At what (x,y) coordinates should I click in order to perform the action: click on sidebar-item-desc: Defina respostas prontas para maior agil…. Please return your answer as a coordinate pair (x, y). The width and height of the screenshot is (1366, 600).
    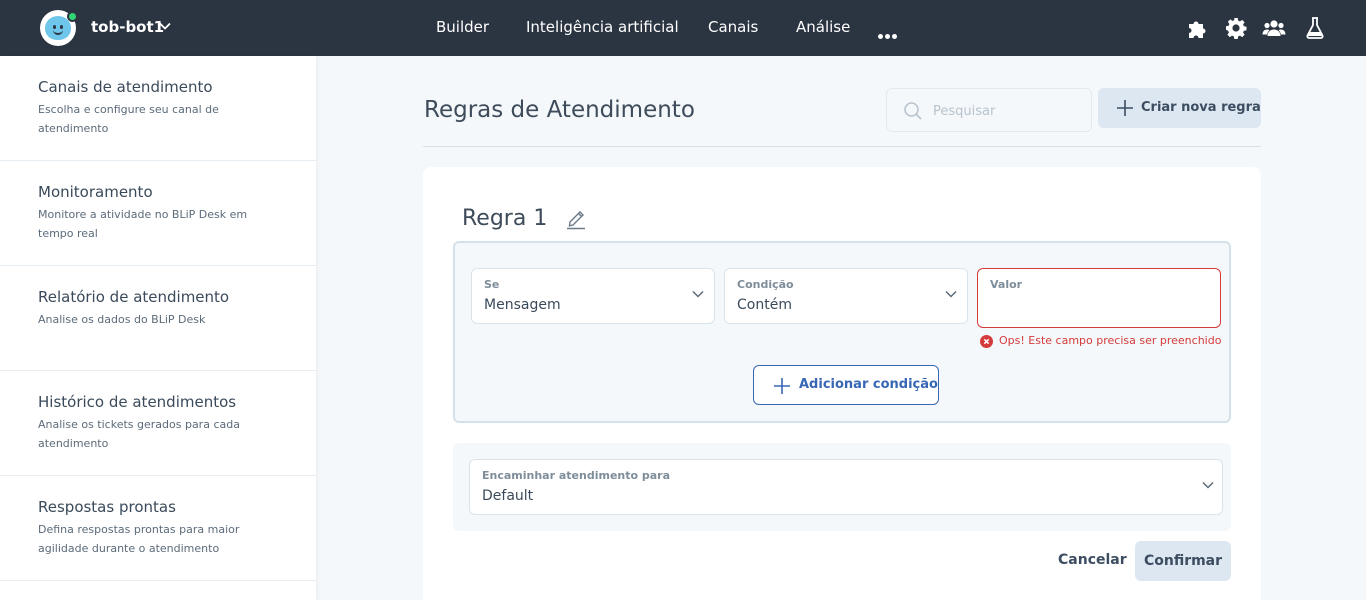
    Looking at the image, I should click on (139, 539).